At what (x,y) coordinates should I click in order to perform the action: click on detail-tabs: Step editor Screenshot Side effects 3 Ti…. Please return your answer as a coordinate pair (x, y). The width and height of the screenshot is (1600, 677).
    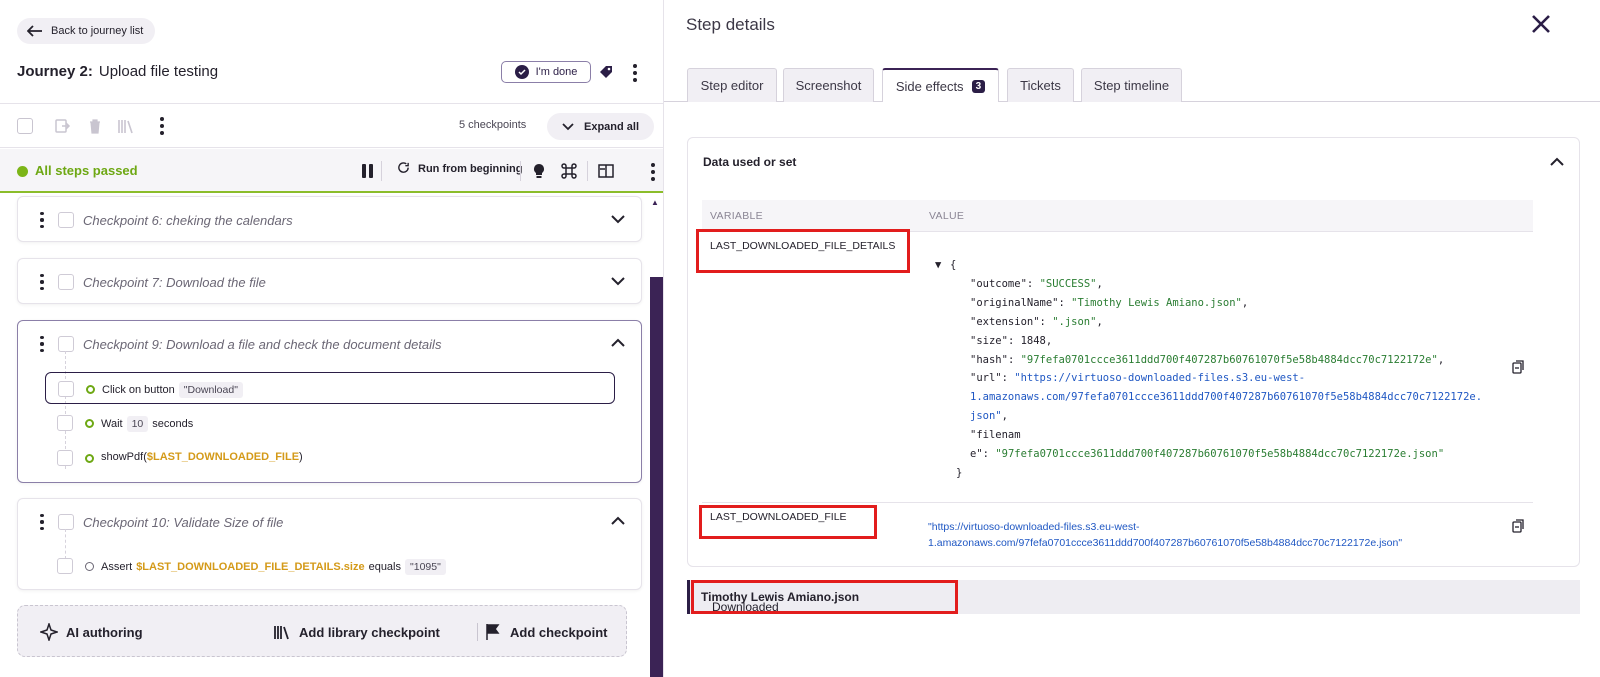
    Looking at the image, I should click on (1132, 85).